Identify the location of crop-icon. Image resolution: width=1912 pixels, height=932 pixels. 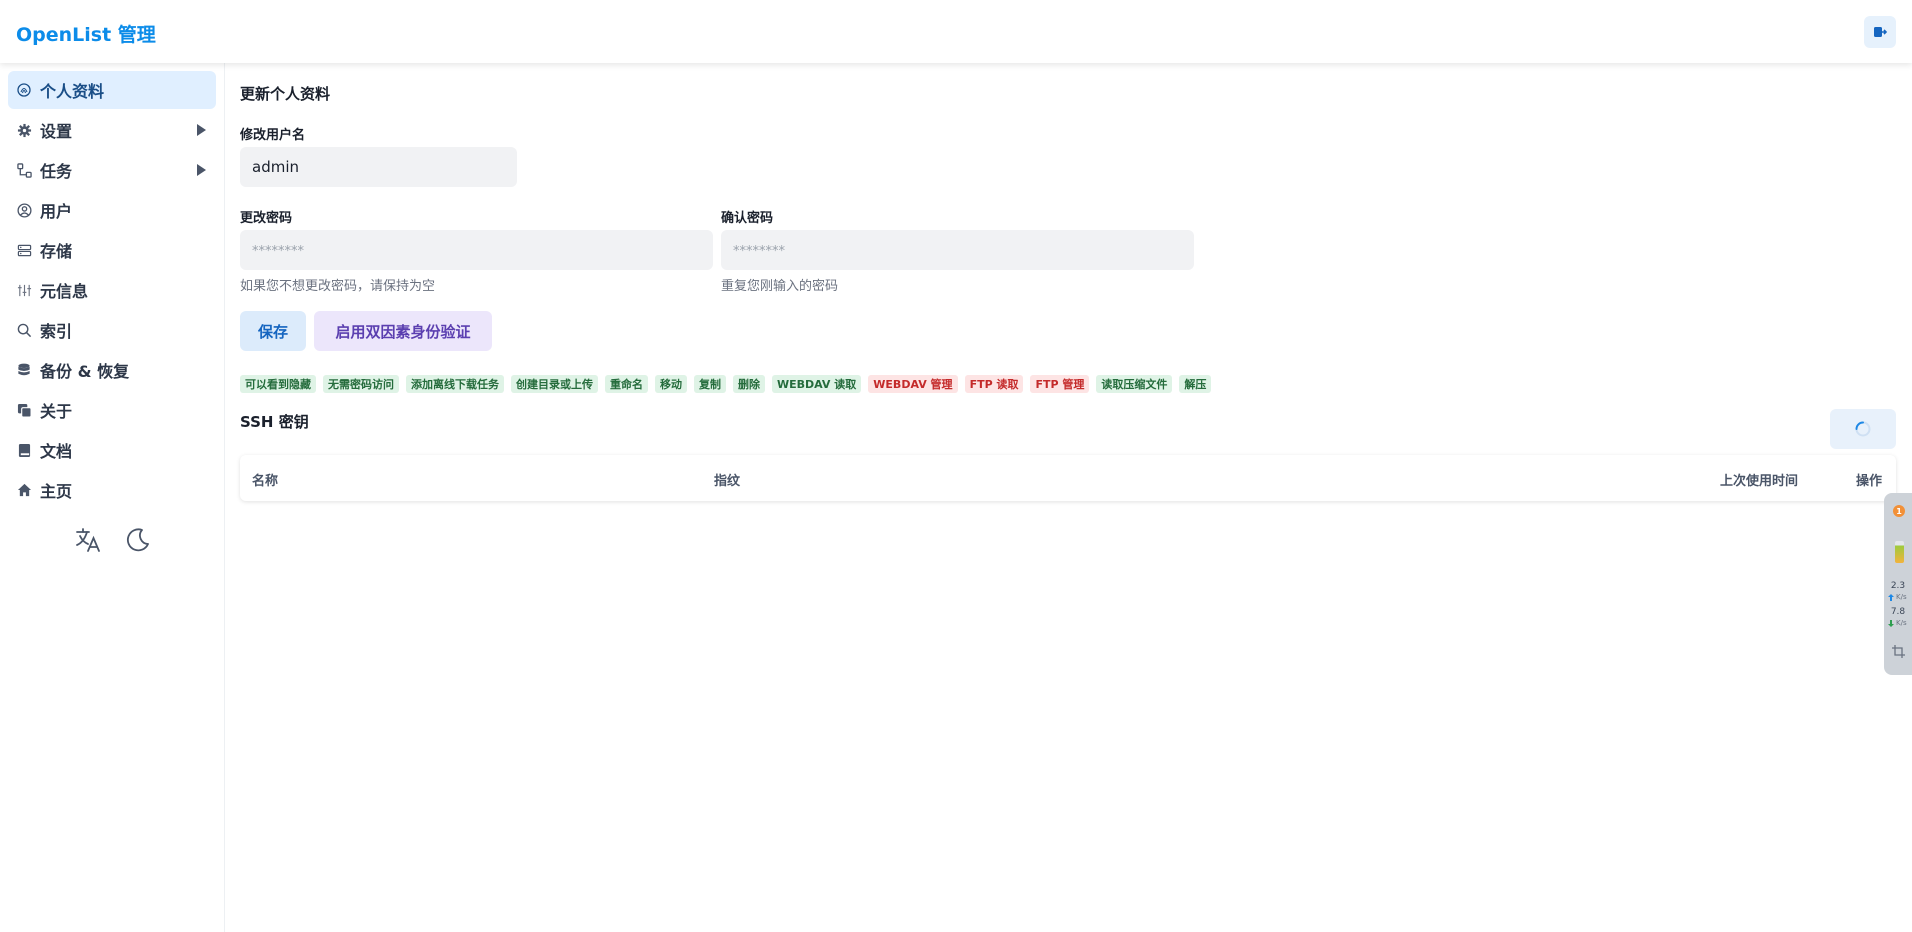
(1898, 651).